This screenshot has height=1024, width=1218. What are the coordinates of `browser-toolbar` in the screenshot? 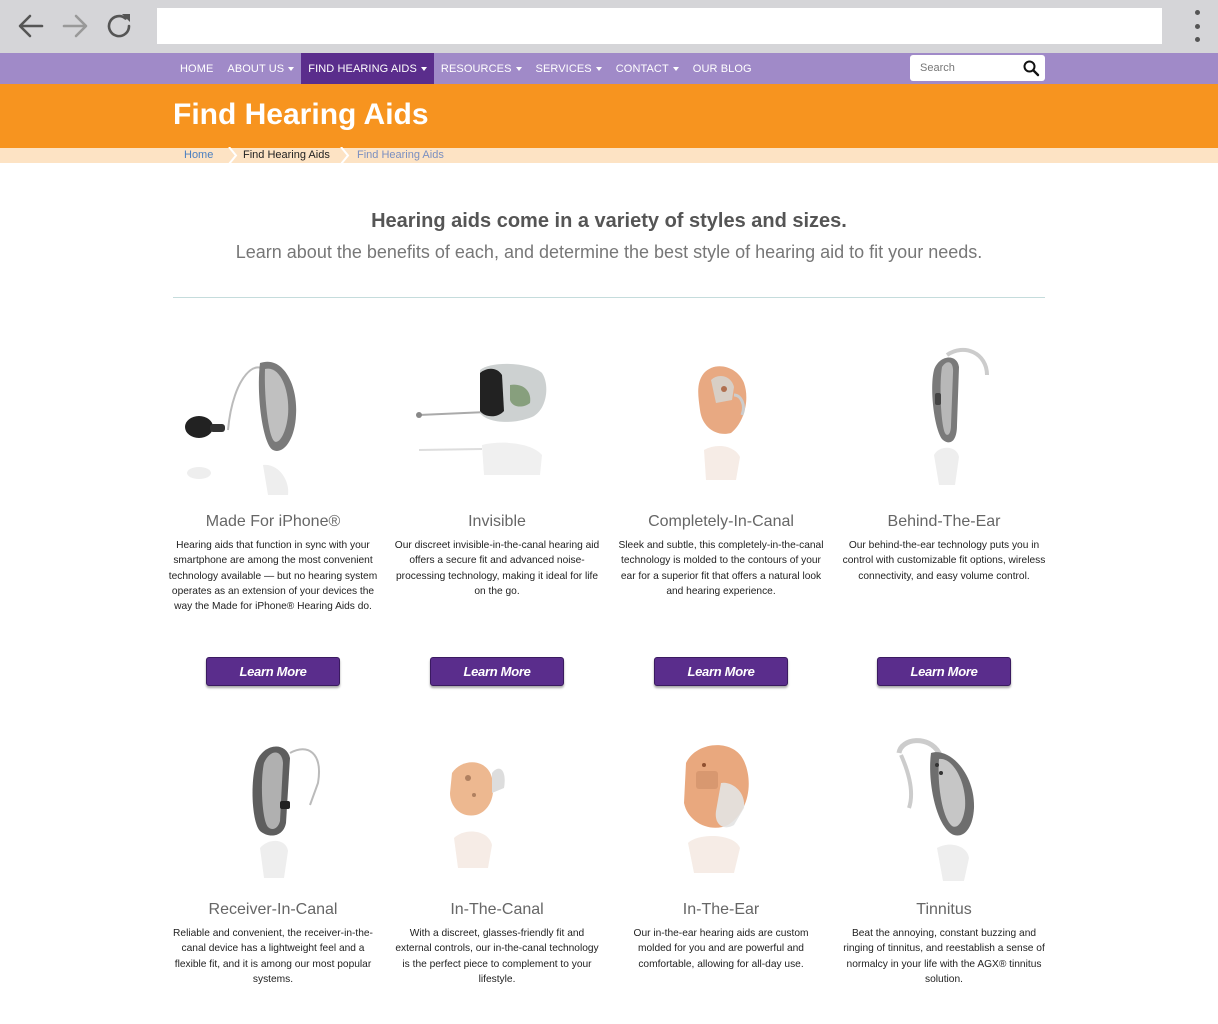 It's located at (609, 26).